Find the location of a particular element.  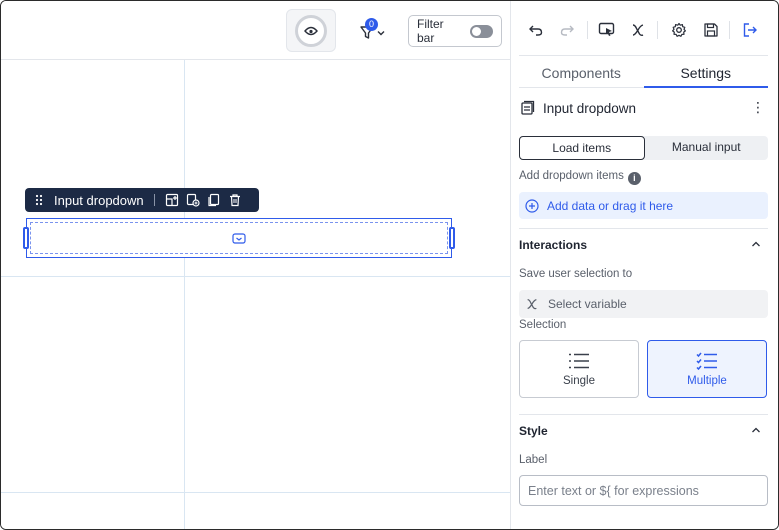

manual-input-option: Manual input is located at coordinates (707, 148).